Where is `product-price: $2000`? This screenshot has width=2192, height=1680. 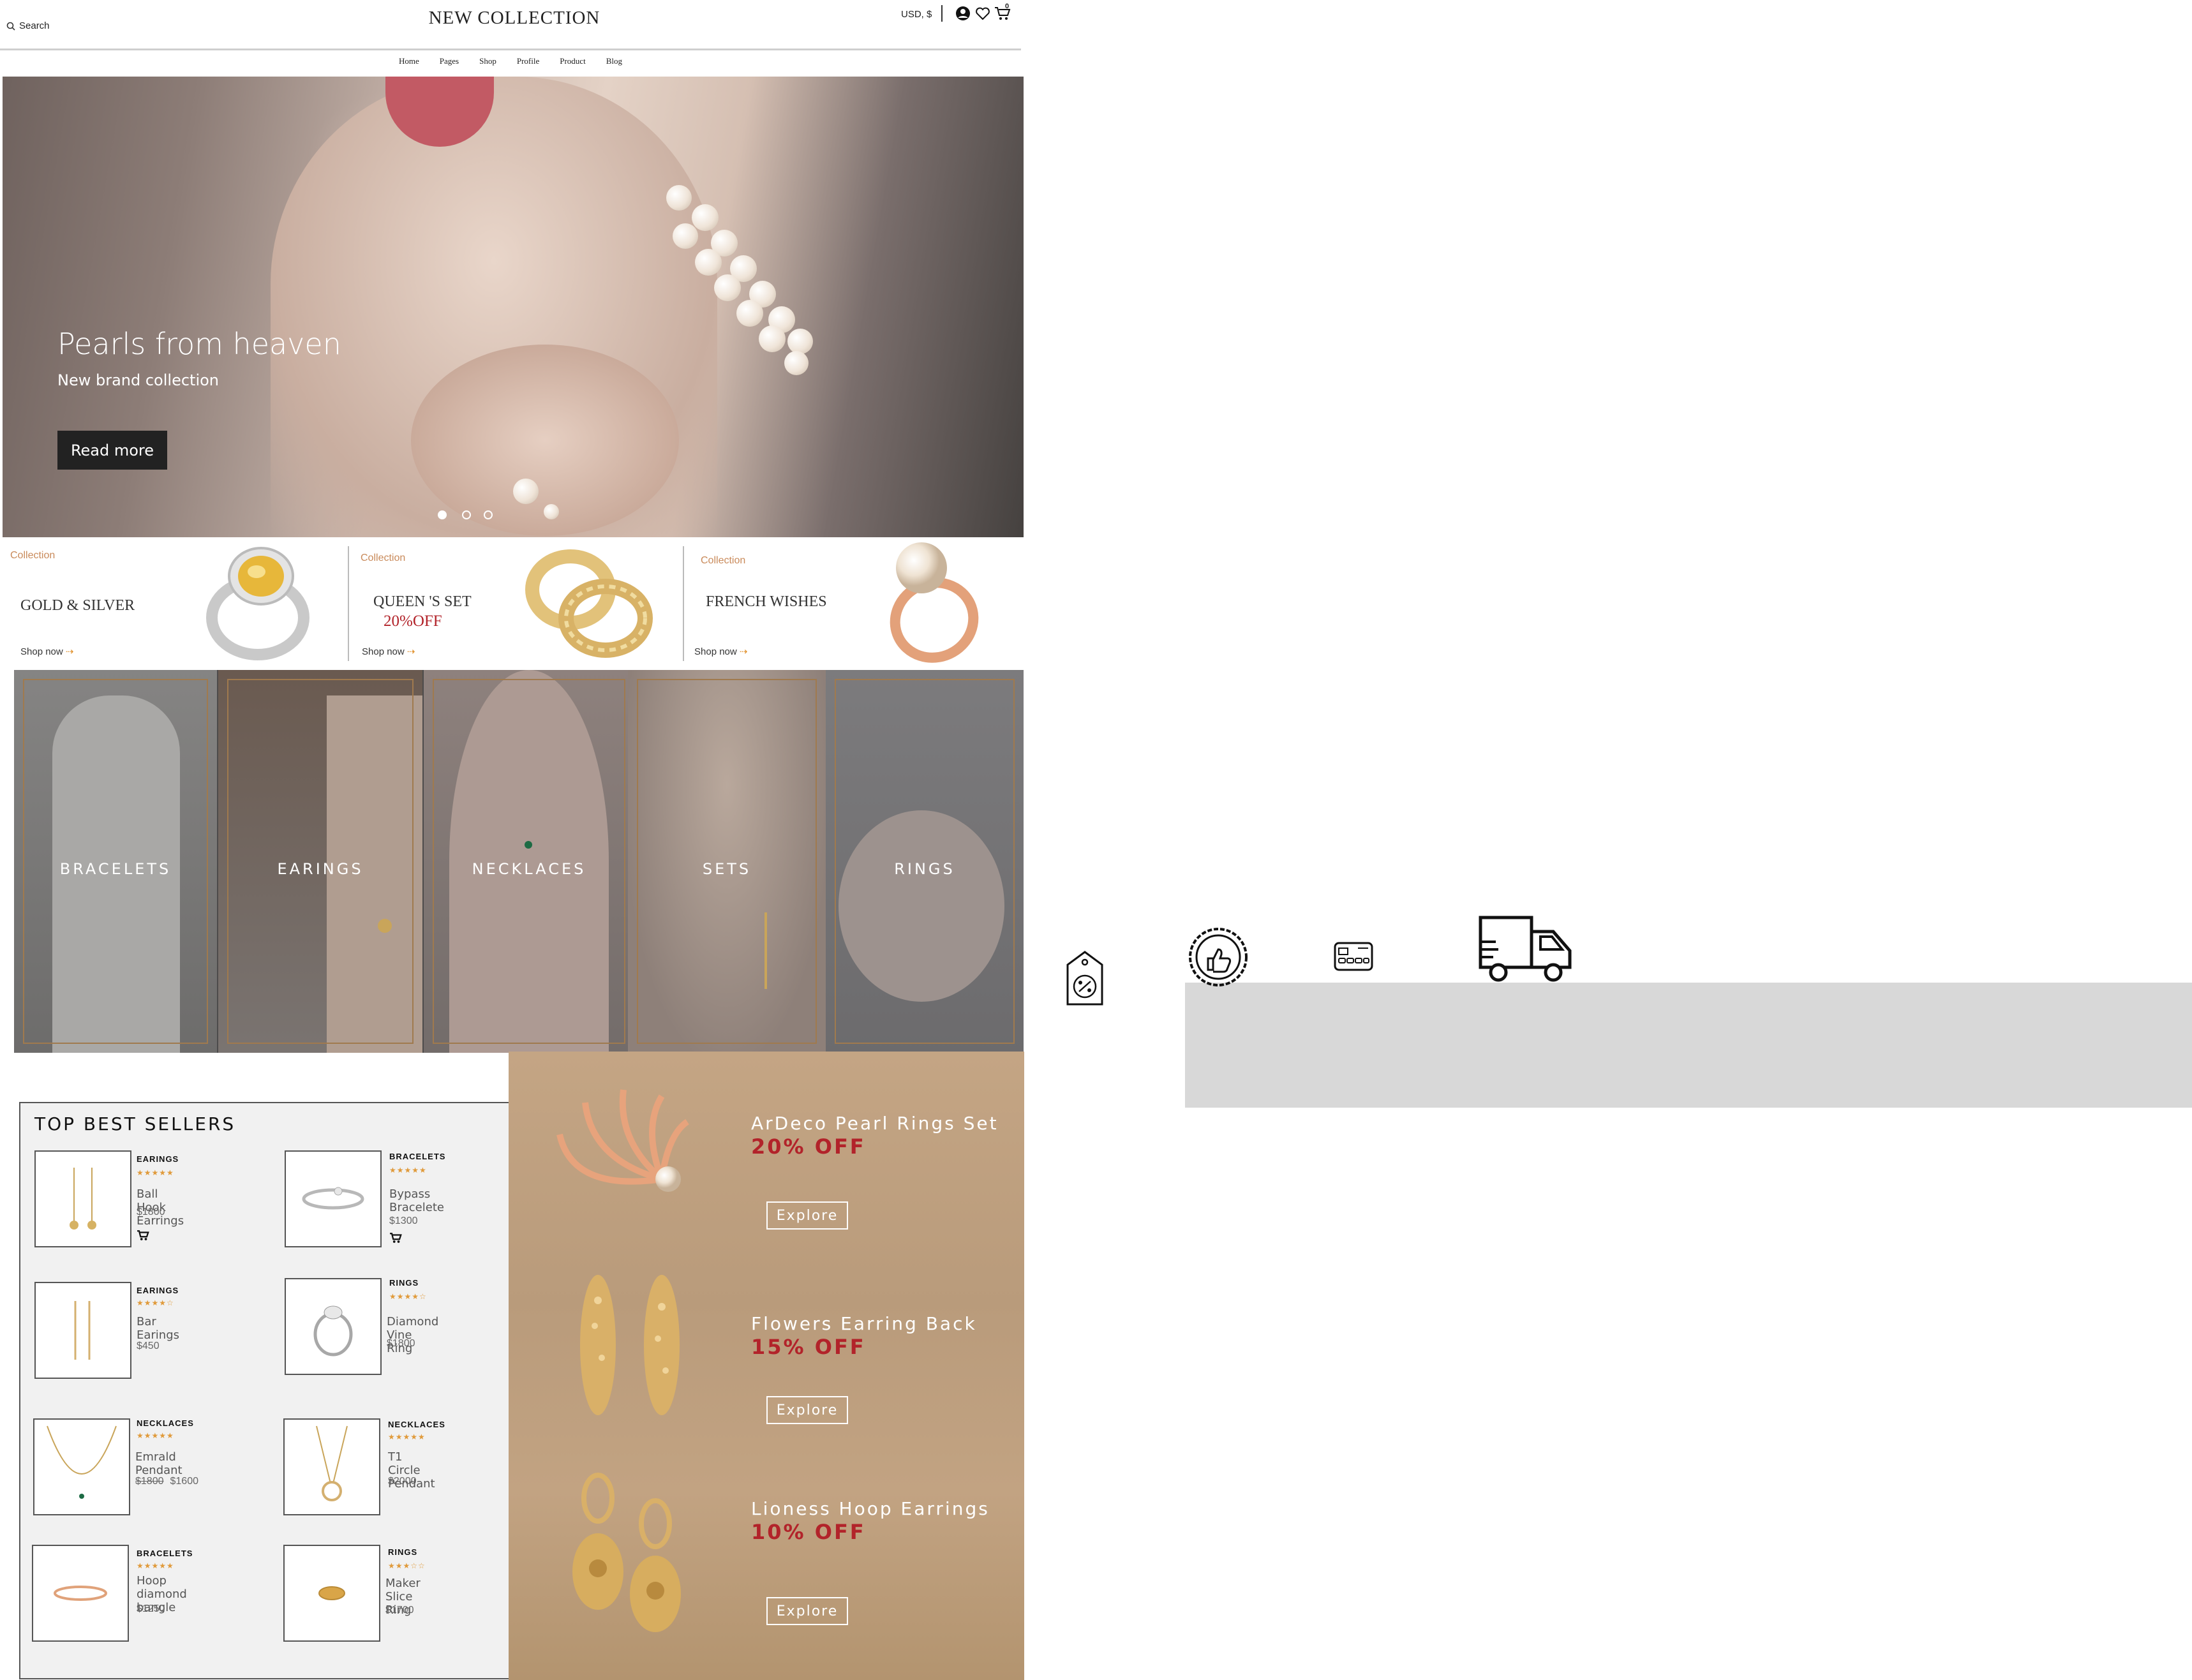 product-price: $2000 is located at coordinates (402, 1482).